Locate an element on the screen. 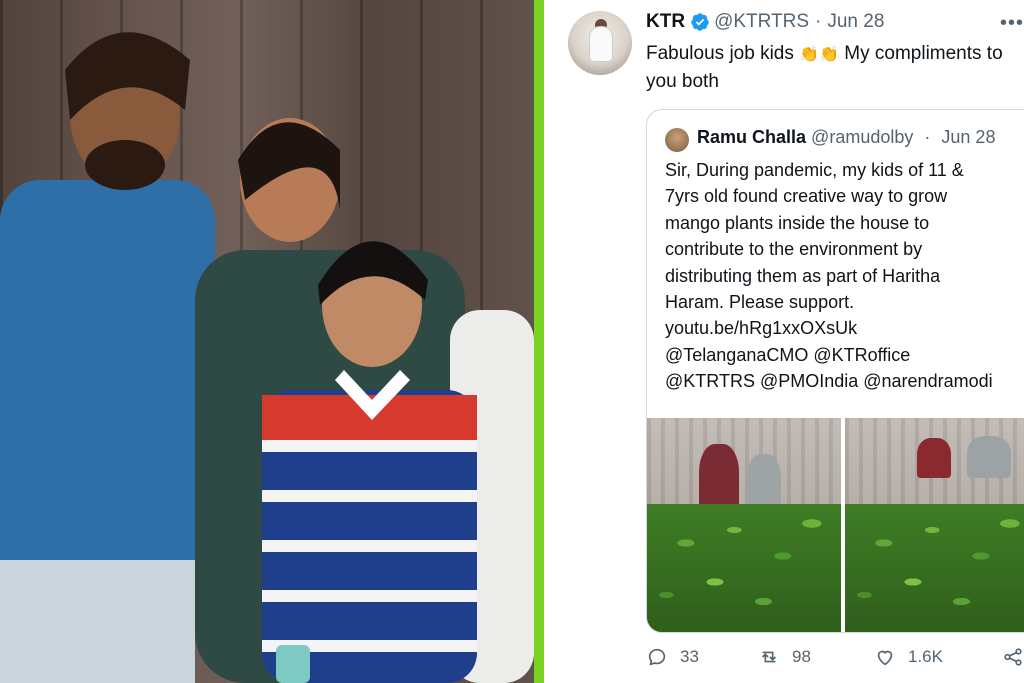 This screenshot has height=683, width=1024. quoted-tweet-header: Ramu Challa @ramudolby · Jun 28 is located at coordinates (846, 137).